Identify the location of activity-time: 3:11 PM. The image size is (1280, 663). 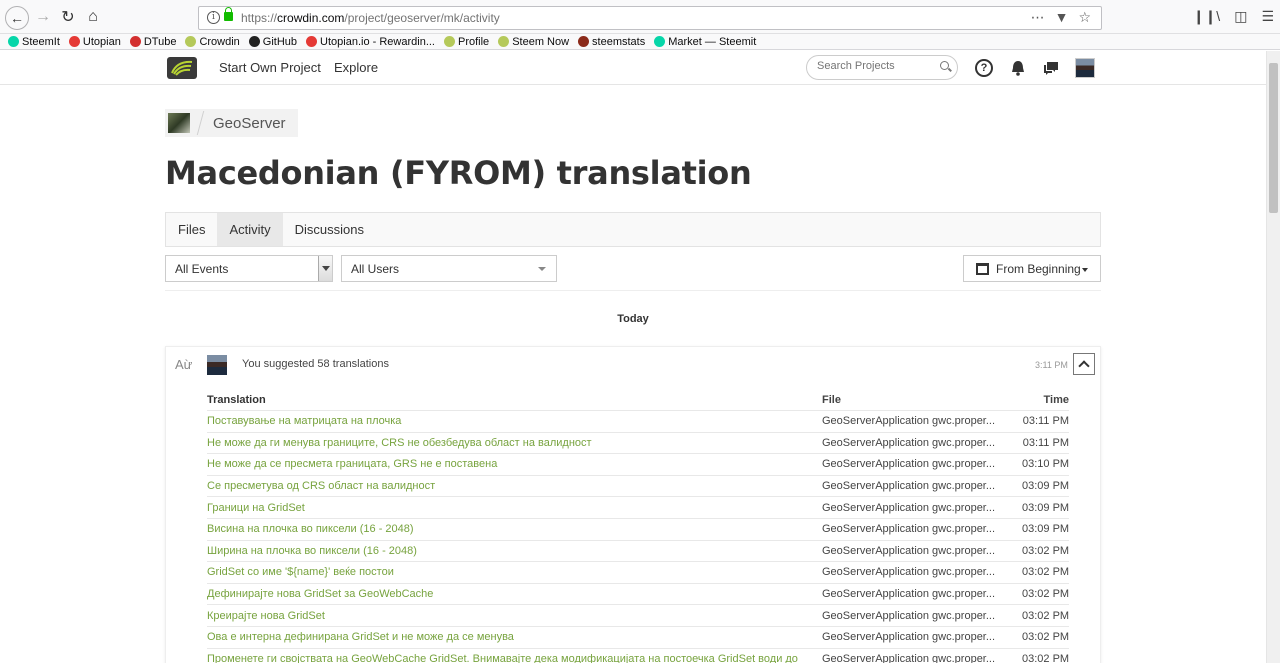
(1051, 365).